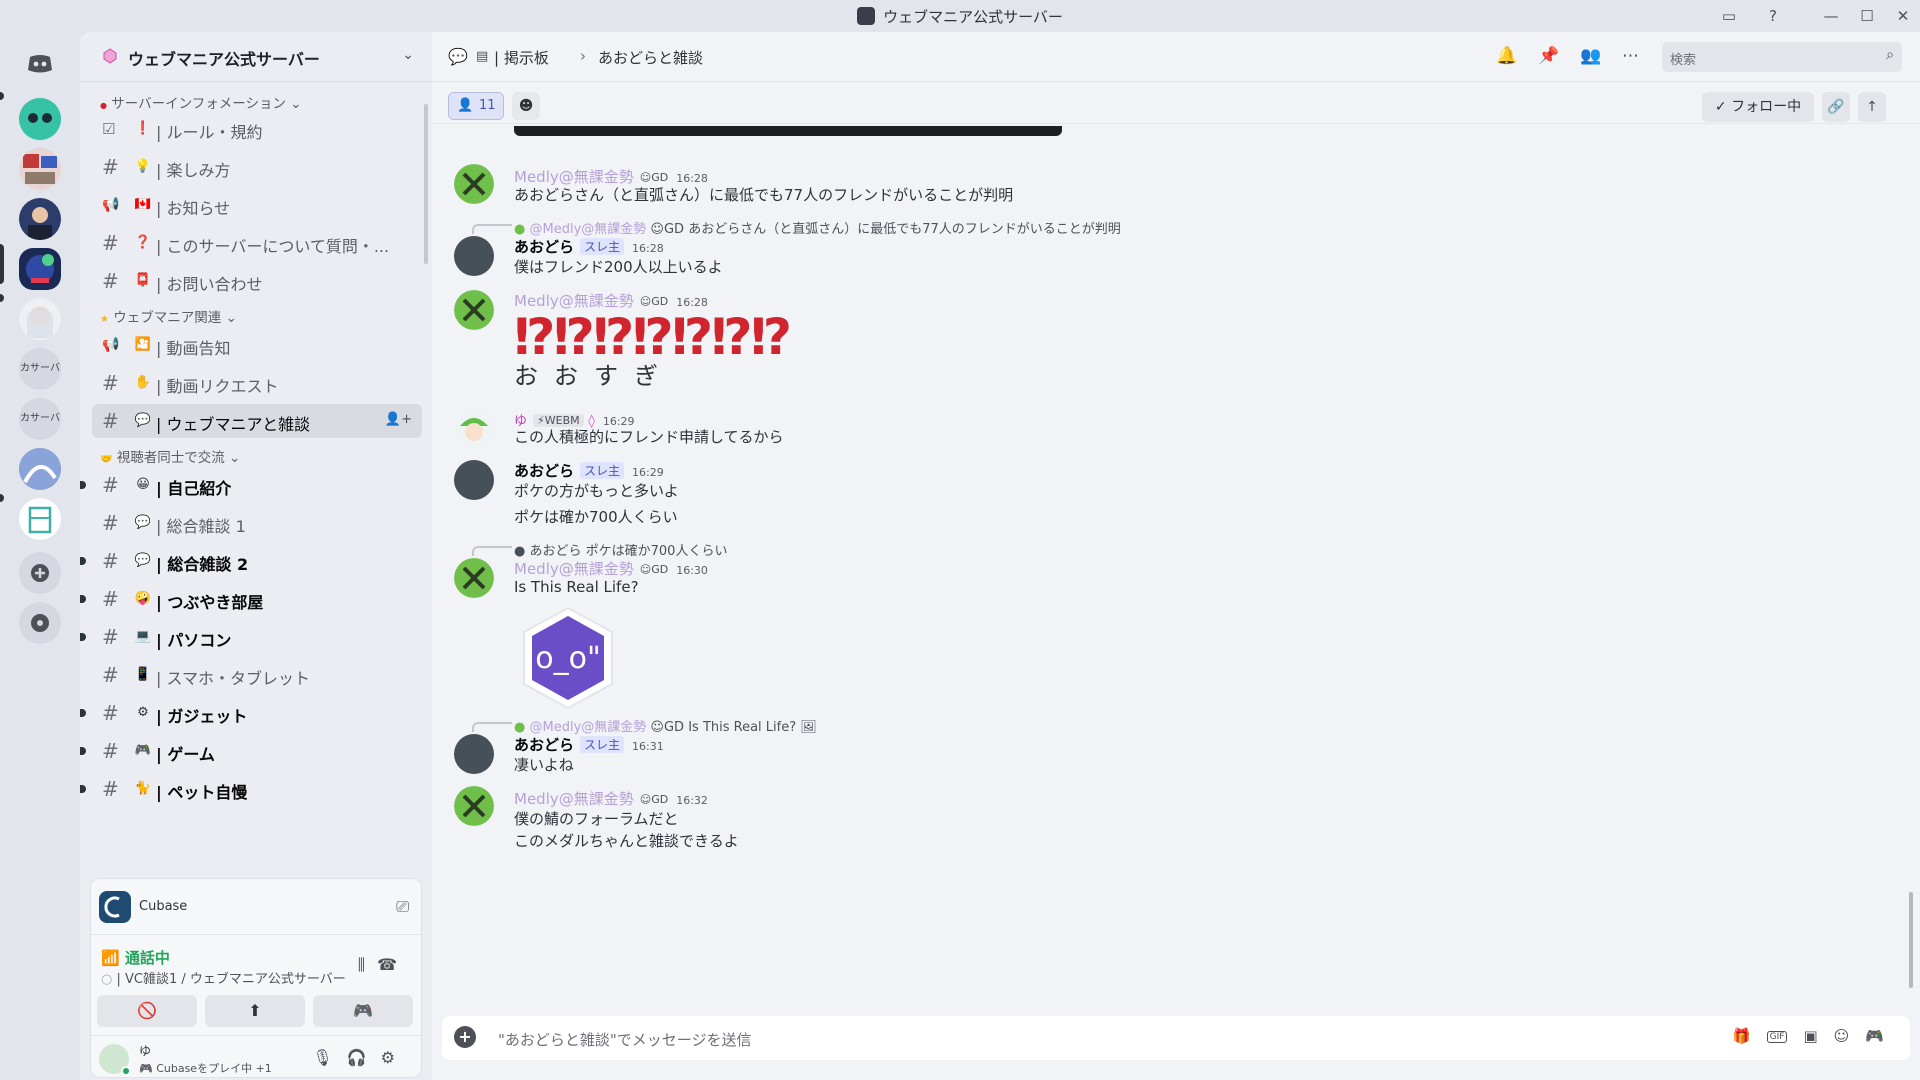  Describe the element at coordinates (170, 456) in the screenshot. I see `category-header: 🤝 視聴者同士で交流 ⌄` at that location.